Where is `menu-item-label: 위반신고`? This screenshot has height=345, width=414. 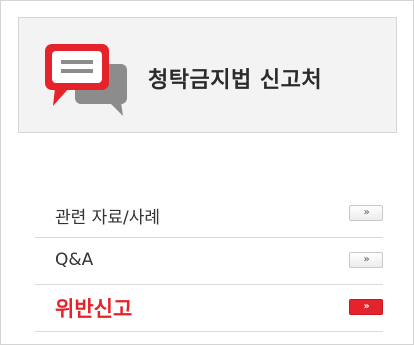
menu-item-label: 위반신고 is located at coordinates (94, 309).